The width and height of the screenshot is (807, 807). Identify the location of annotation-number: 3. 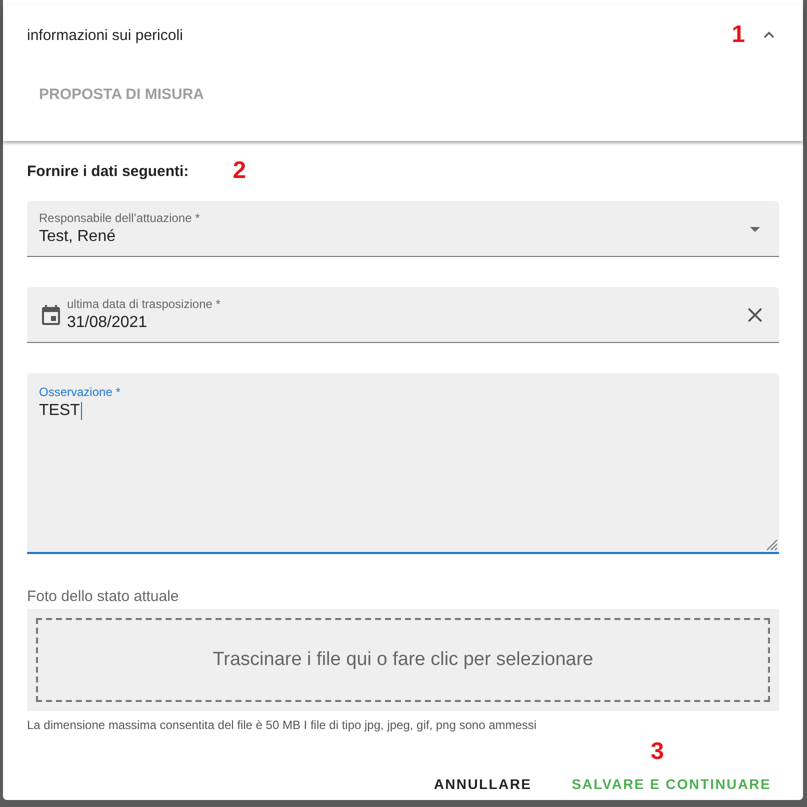
(657, 752).